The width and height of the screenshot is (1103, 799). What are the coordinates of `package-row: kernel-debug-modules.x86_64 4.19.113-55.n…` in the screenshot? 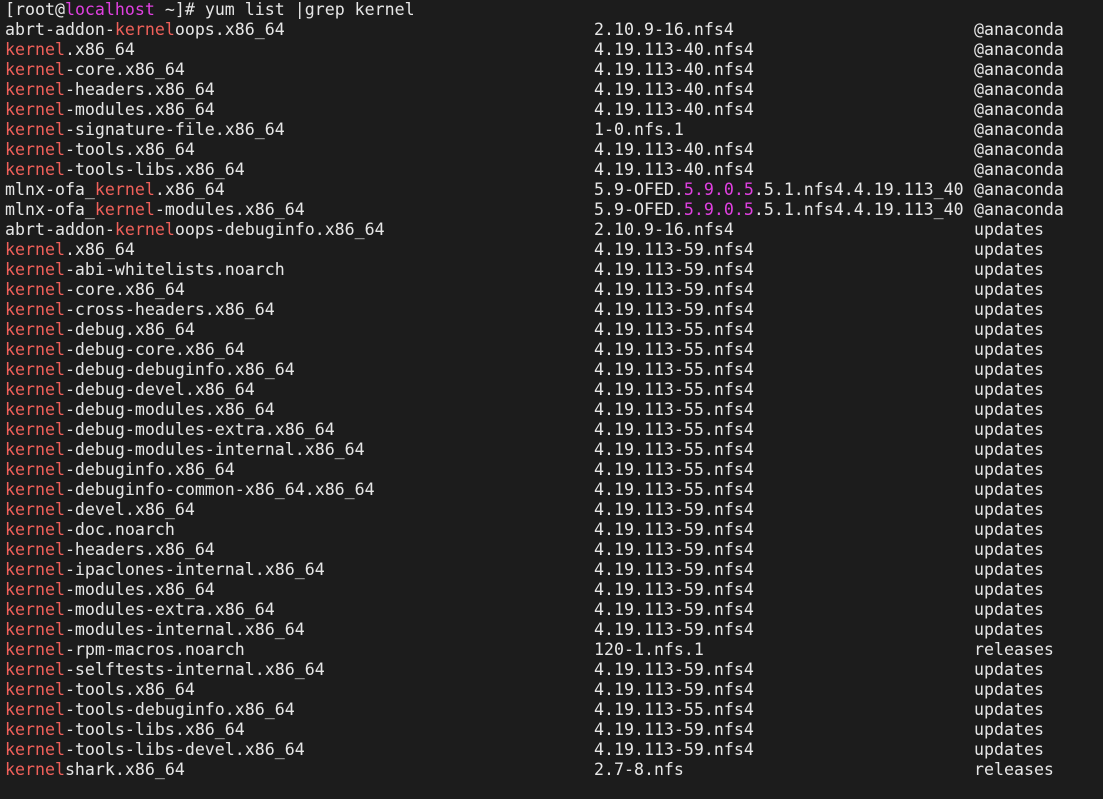 It's located at (551, 410).